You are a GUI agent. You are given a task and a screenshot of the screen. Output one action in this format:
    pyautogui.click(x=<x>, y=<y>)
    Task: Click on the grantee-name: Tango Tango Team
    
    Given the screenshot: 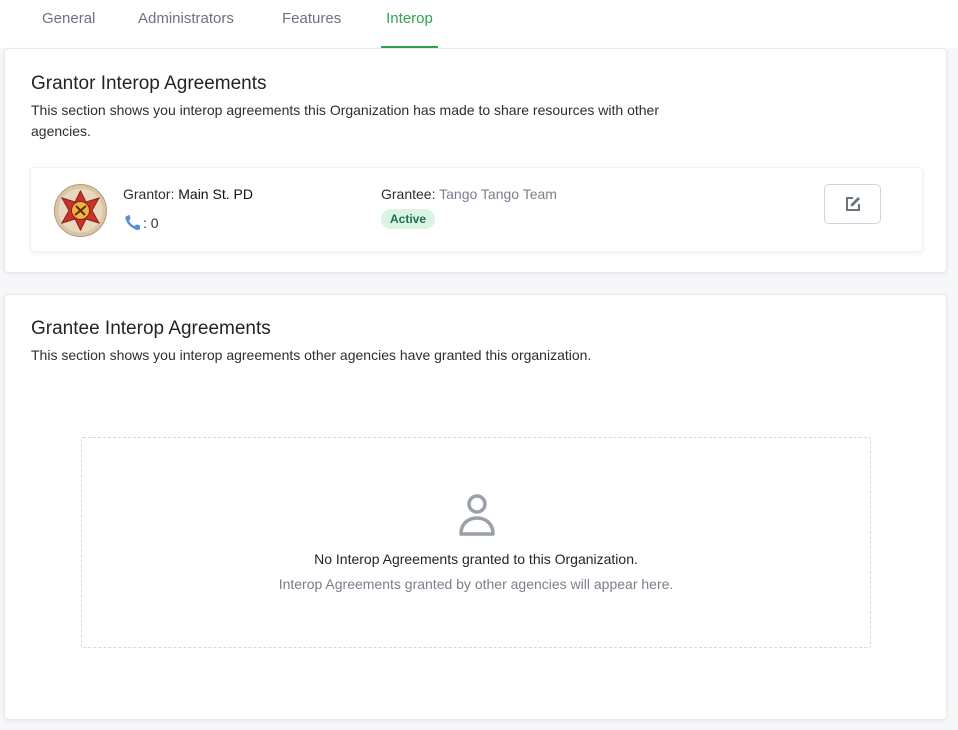 What is the action you would take?
    pyautogui.click(x=498, y=194)
    